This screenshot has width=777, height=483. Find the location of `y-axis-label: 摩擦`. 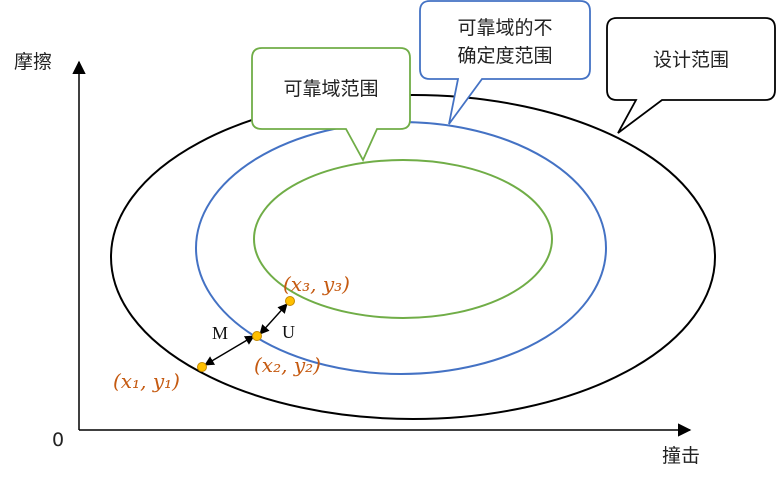

y-axis-label: 摩擦 is located at coordinates (33, 62).